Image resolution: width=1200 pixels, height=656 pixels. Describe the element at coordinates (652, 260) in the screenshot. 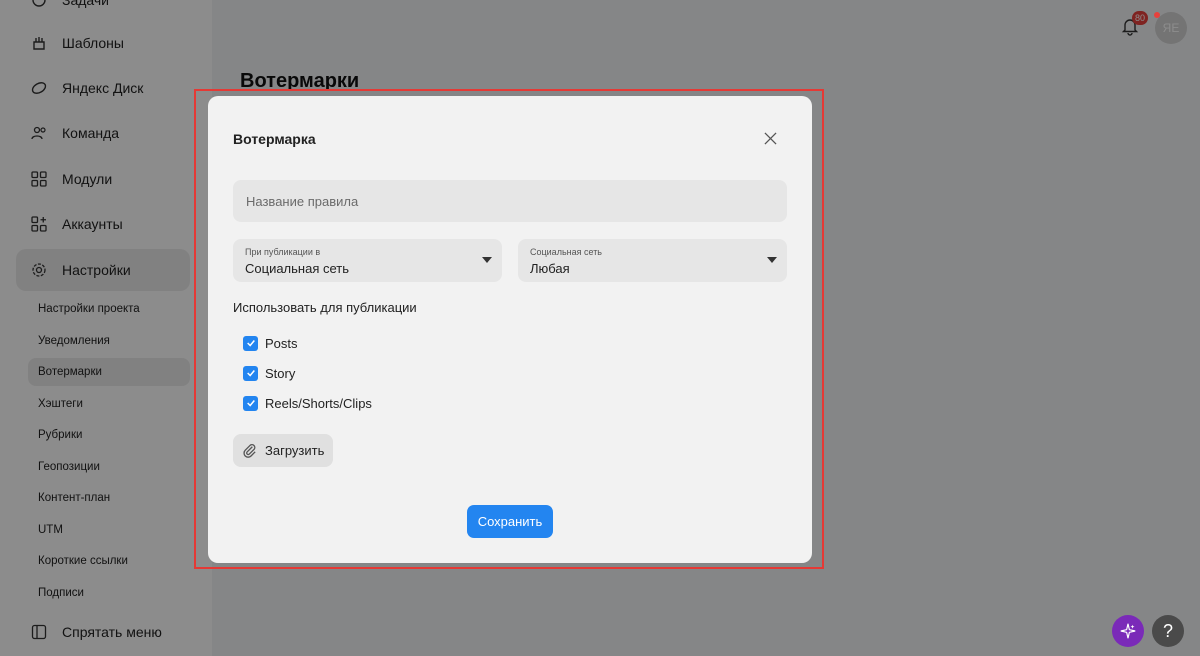

I see `social-network-select: Социальная сеть Любая` at that location.